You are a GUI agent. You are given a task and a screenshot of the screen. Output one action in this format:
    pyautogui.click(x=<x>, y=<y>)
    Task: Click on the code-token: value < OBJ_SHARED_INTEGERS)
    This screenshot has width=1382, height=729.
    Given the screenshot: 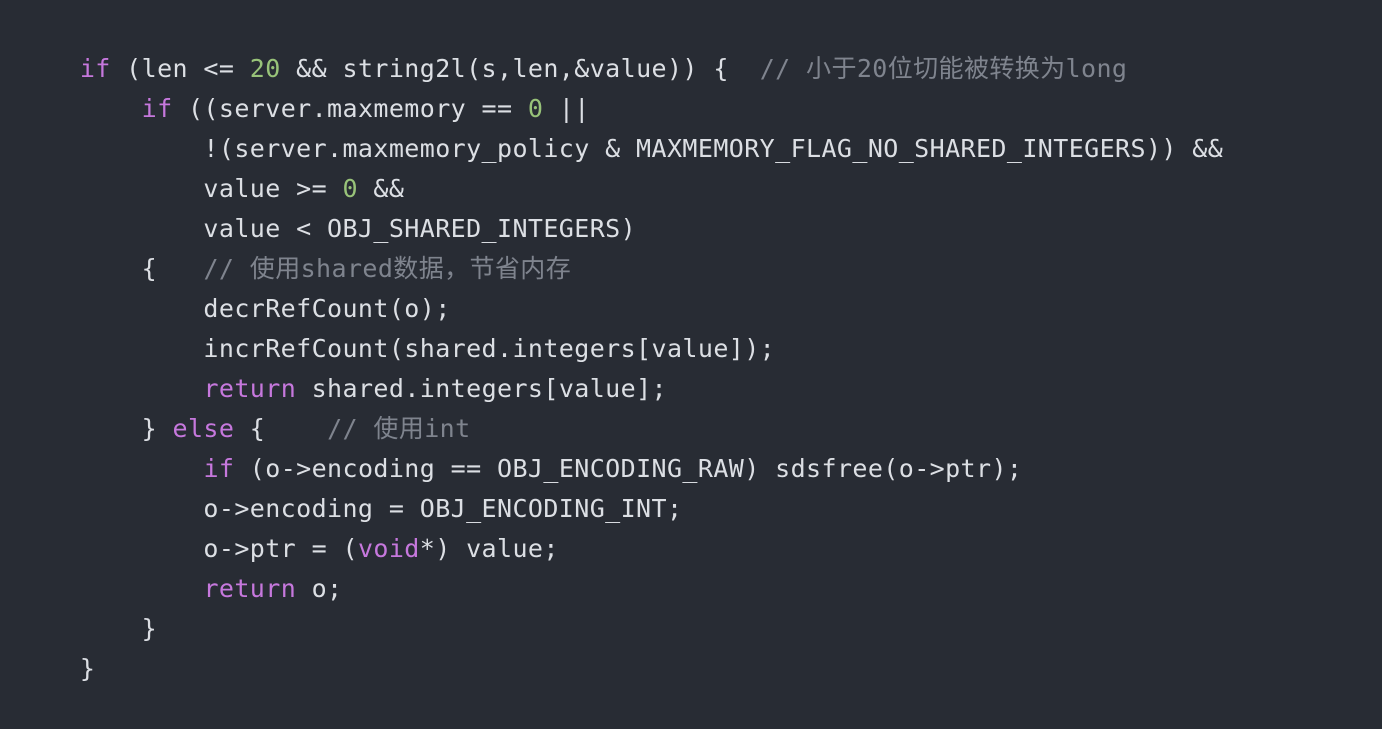 What is the action you would take?
    pyautogui.click(x=358, y=228)
    